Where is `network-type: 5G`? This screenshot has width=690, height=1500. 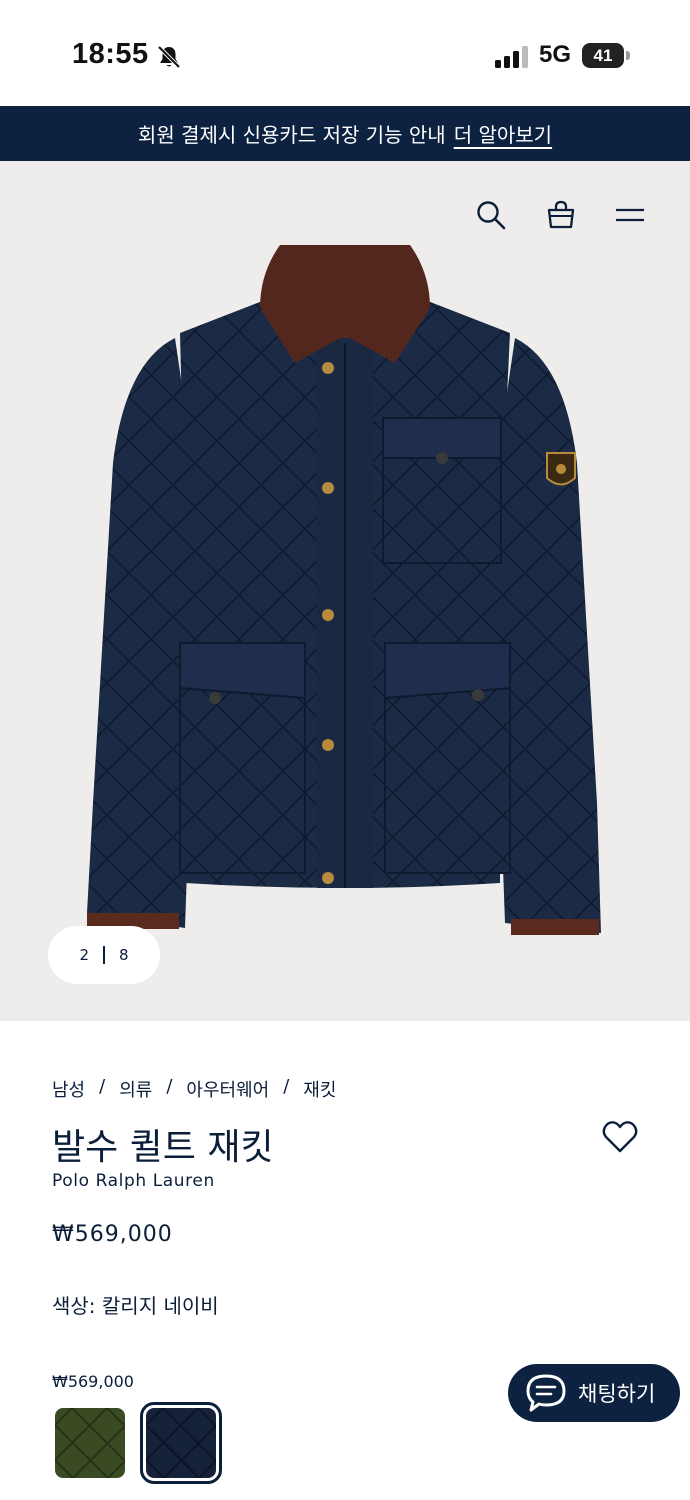 network-type: 5G is located at coordinates (555, 54).